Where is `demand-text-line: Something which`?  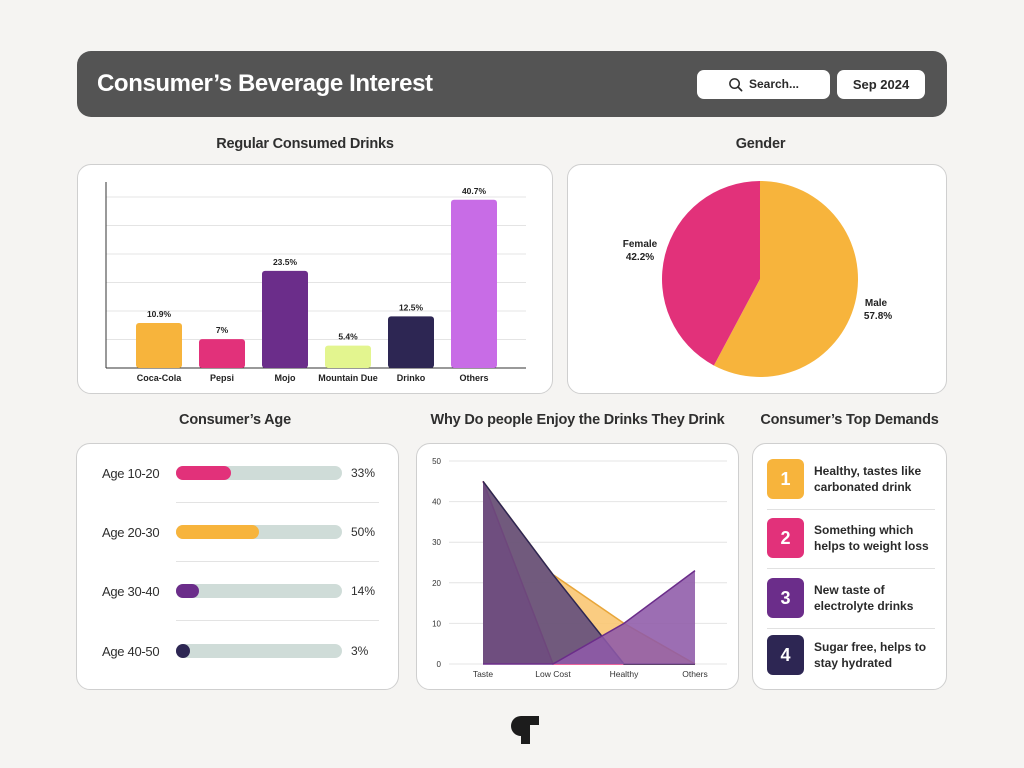
demand-text-line: Something which is located at coordinates (864, 530).